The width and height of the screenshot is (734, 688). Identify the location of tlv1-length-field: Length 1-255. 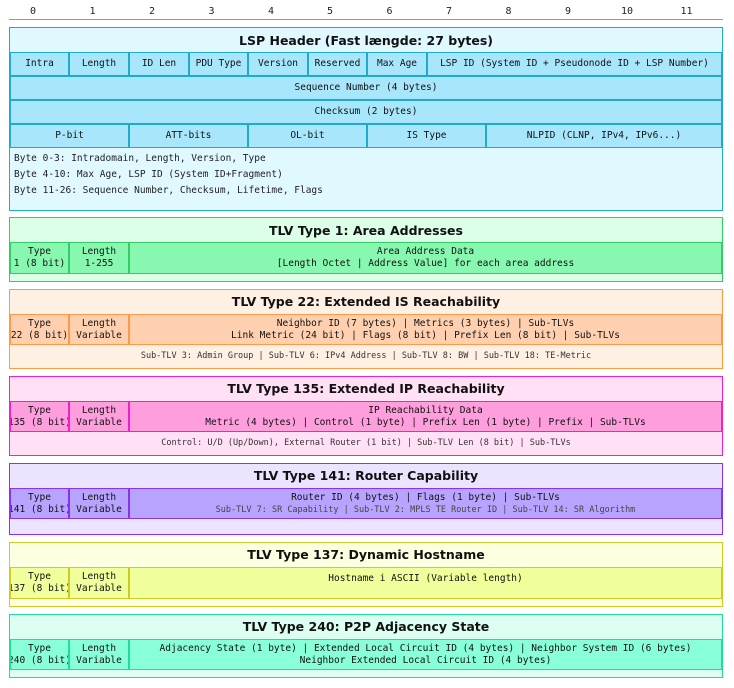
(99, 258).